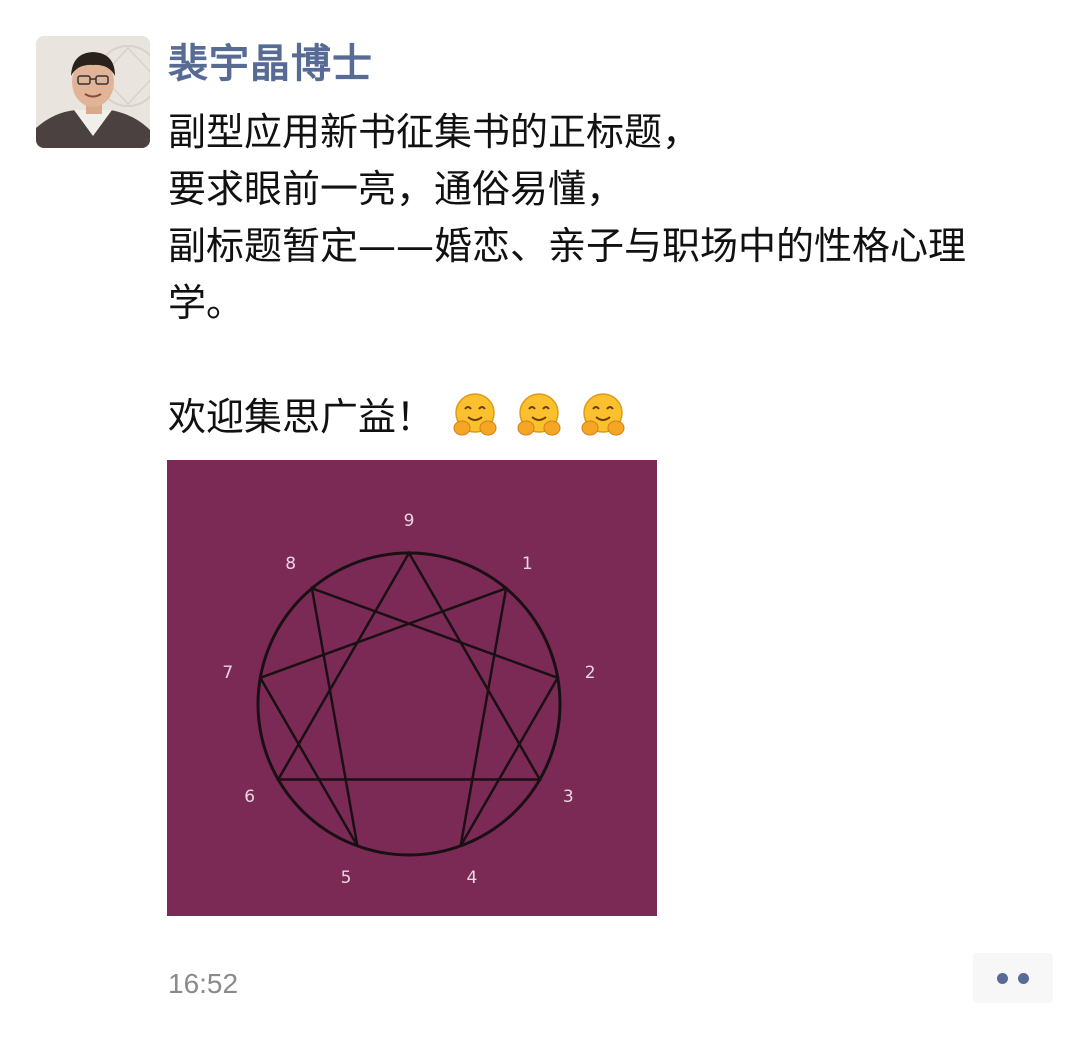 The width and height of the screenshot is (1080, 1044). I want to click on enneagram-number-label: 2, so click(590, 673).